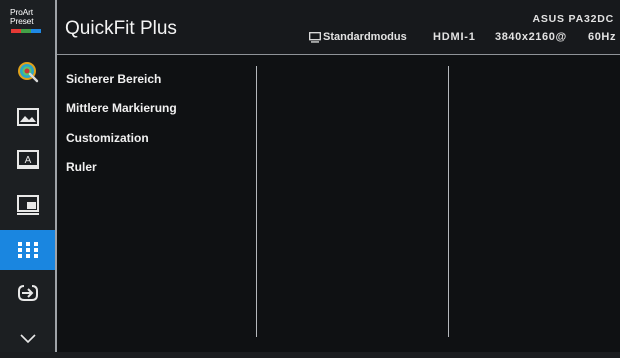 This screenshot has height=358, width=620. I want to click on color-palette-icon, so click(27, 72).